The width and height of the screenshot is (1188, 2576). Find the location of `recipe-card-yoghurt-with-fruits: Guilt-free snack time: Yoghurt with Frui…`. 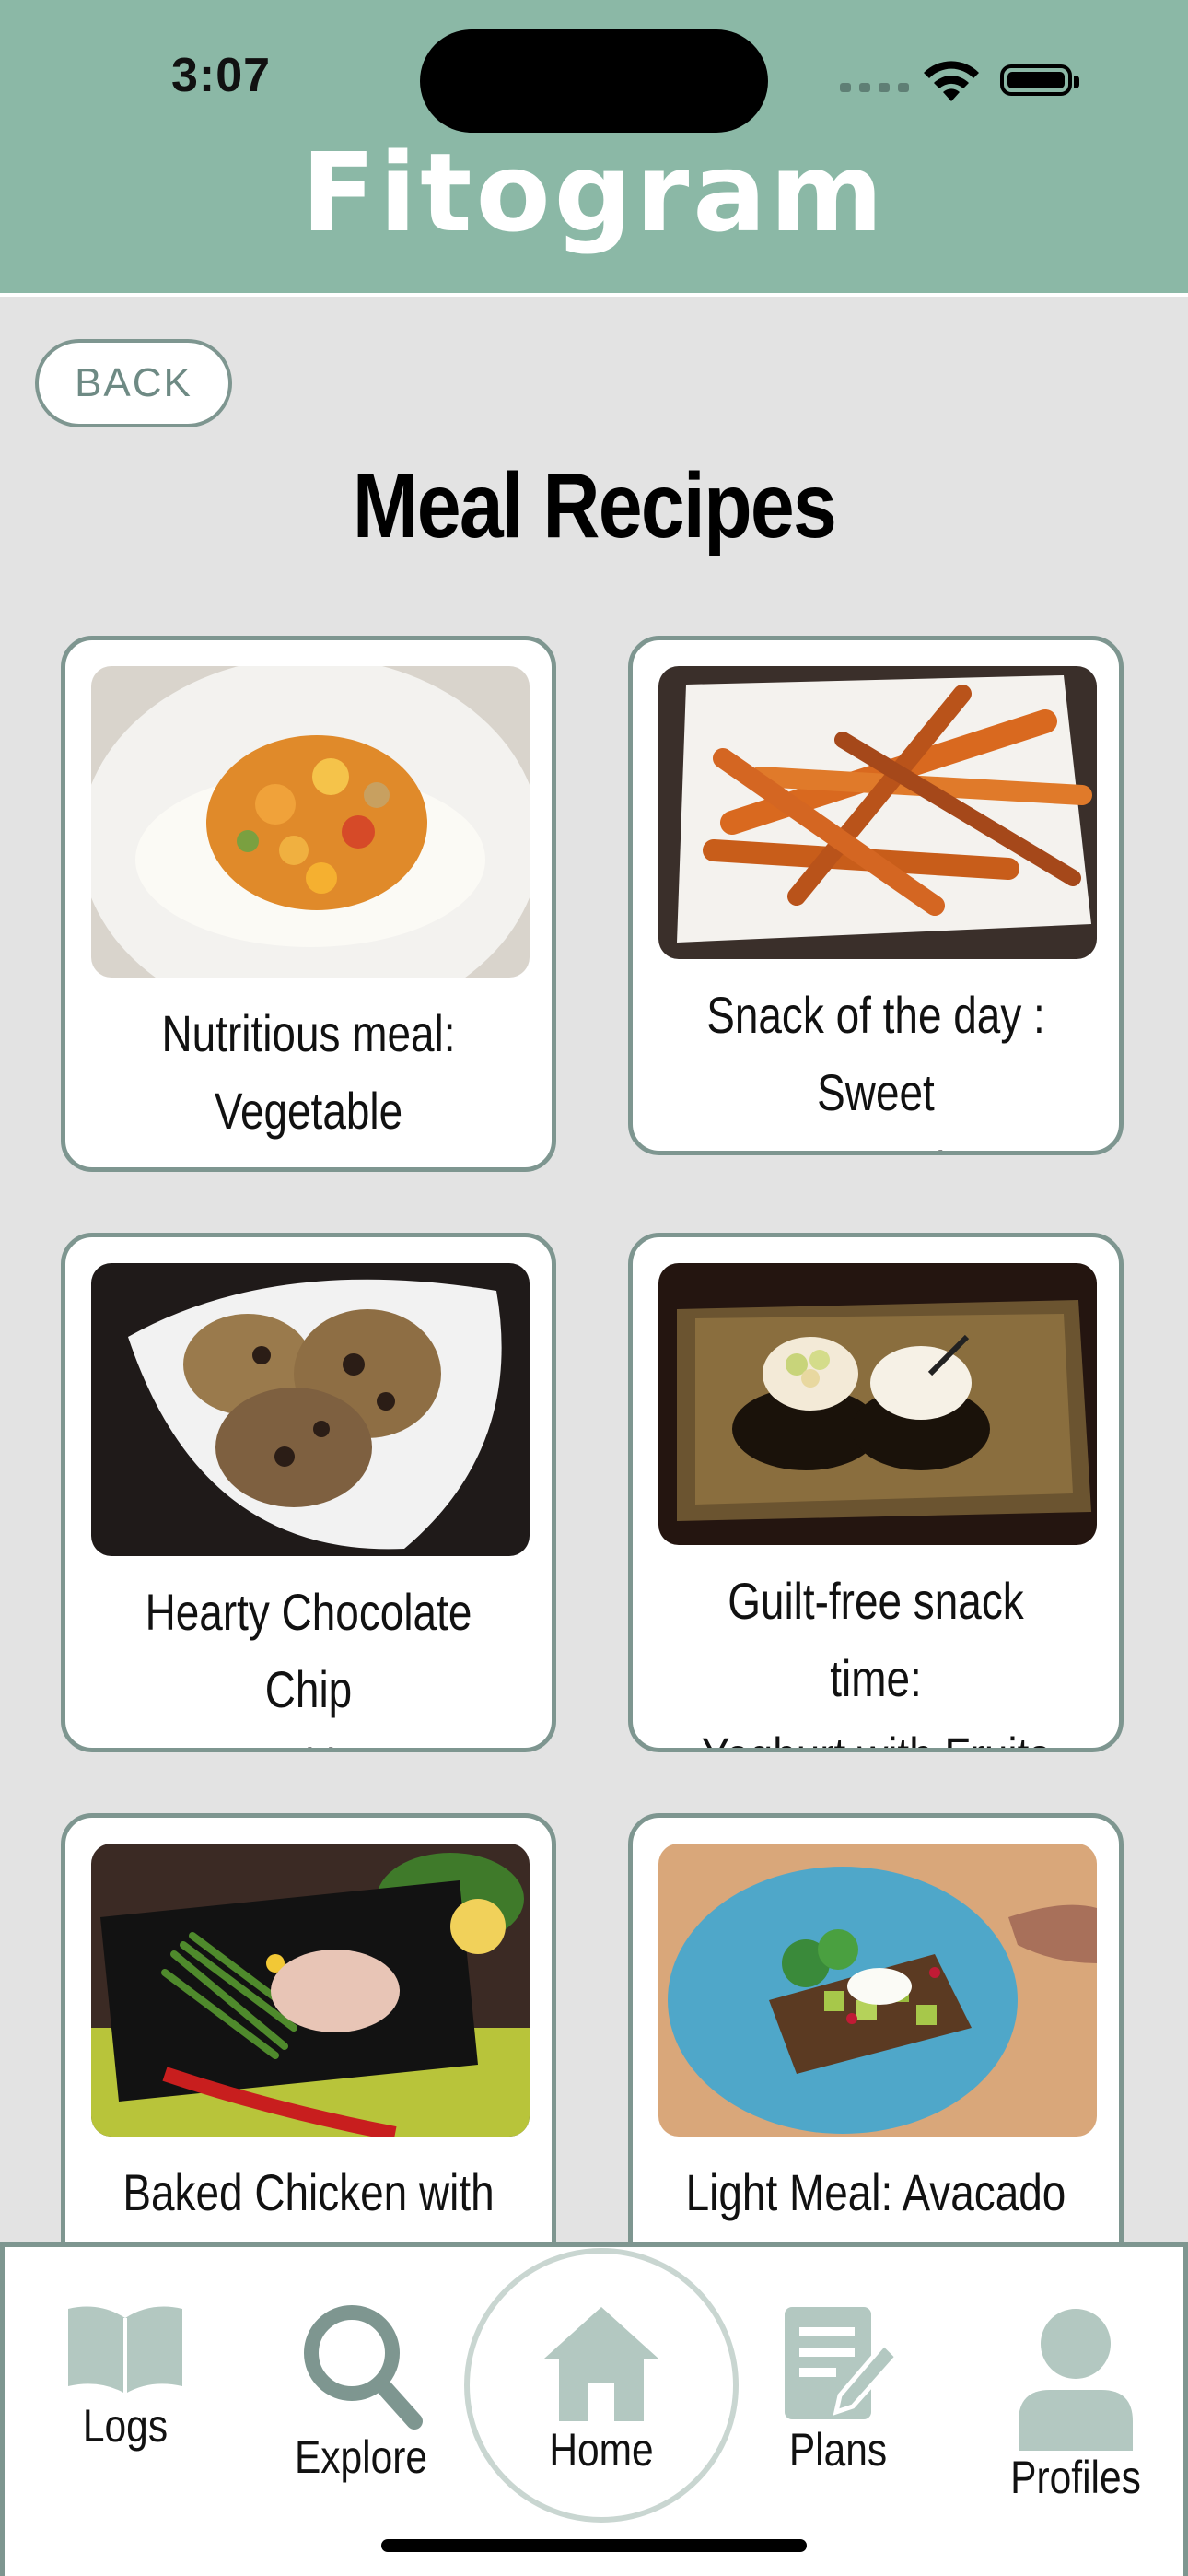

recipe-card-yoghurt-with-fruits: Guilt-free snack time: Yoghurt with Frui… is located at coordinates (876, 1492).